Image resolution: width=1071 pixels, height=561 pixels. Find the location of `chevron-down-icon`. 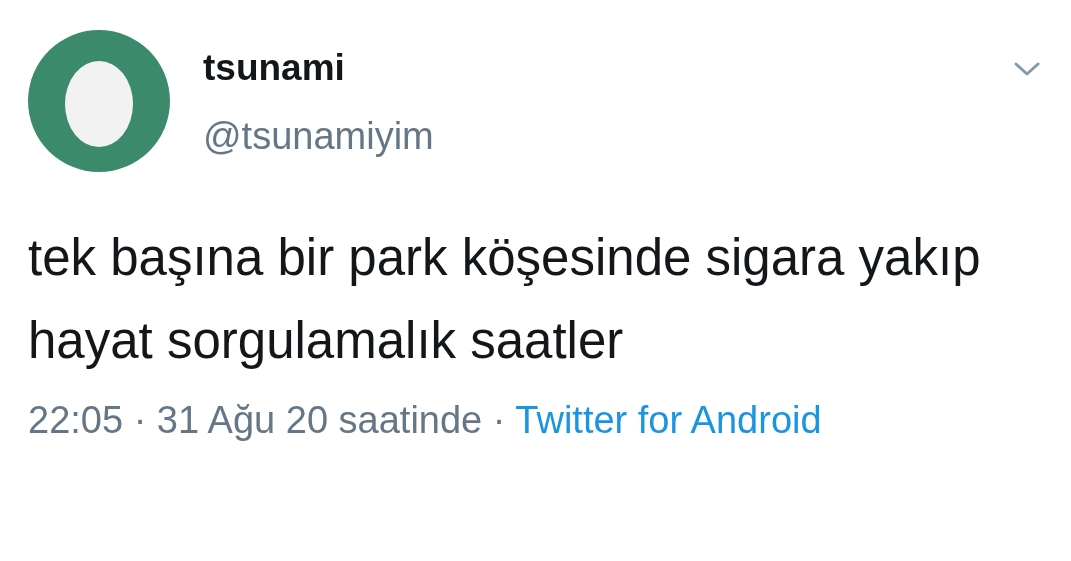

chevron-down-icon is located at coordinates (1027, 69).